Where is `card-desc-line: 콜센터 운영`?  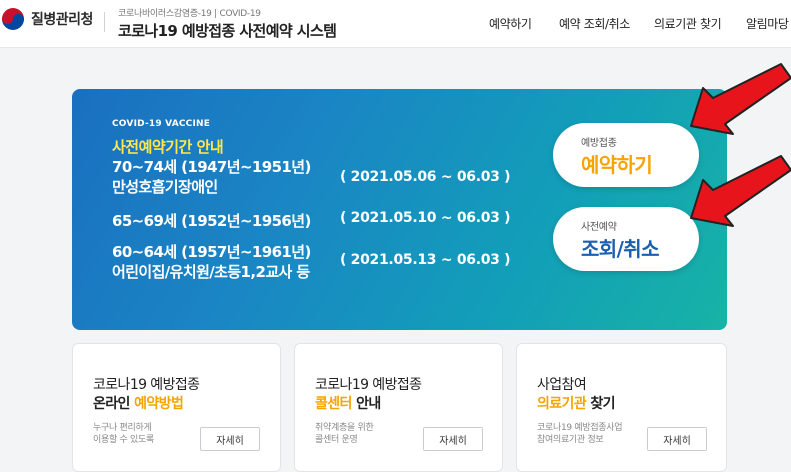
card-desc-line: 콜센터 운영 is located at coordinates (336, 440).